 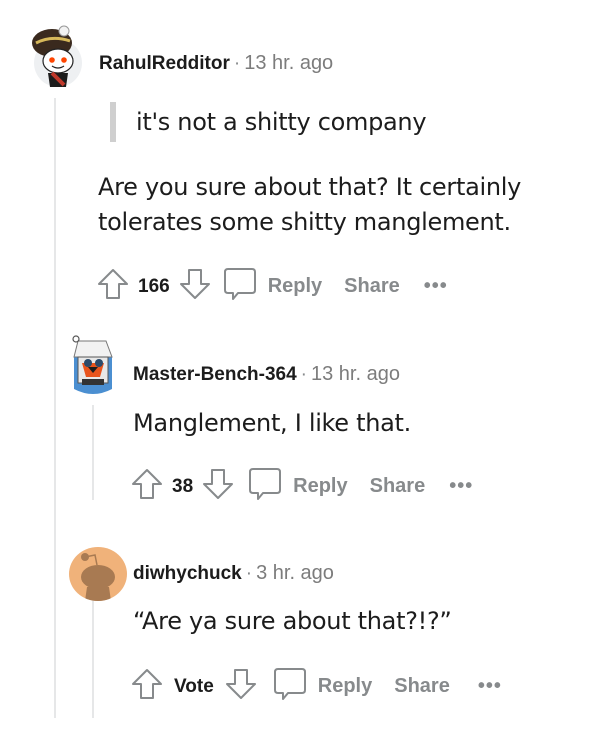 I want to click on robot-avatar-icon, so click(x=92, y=364).